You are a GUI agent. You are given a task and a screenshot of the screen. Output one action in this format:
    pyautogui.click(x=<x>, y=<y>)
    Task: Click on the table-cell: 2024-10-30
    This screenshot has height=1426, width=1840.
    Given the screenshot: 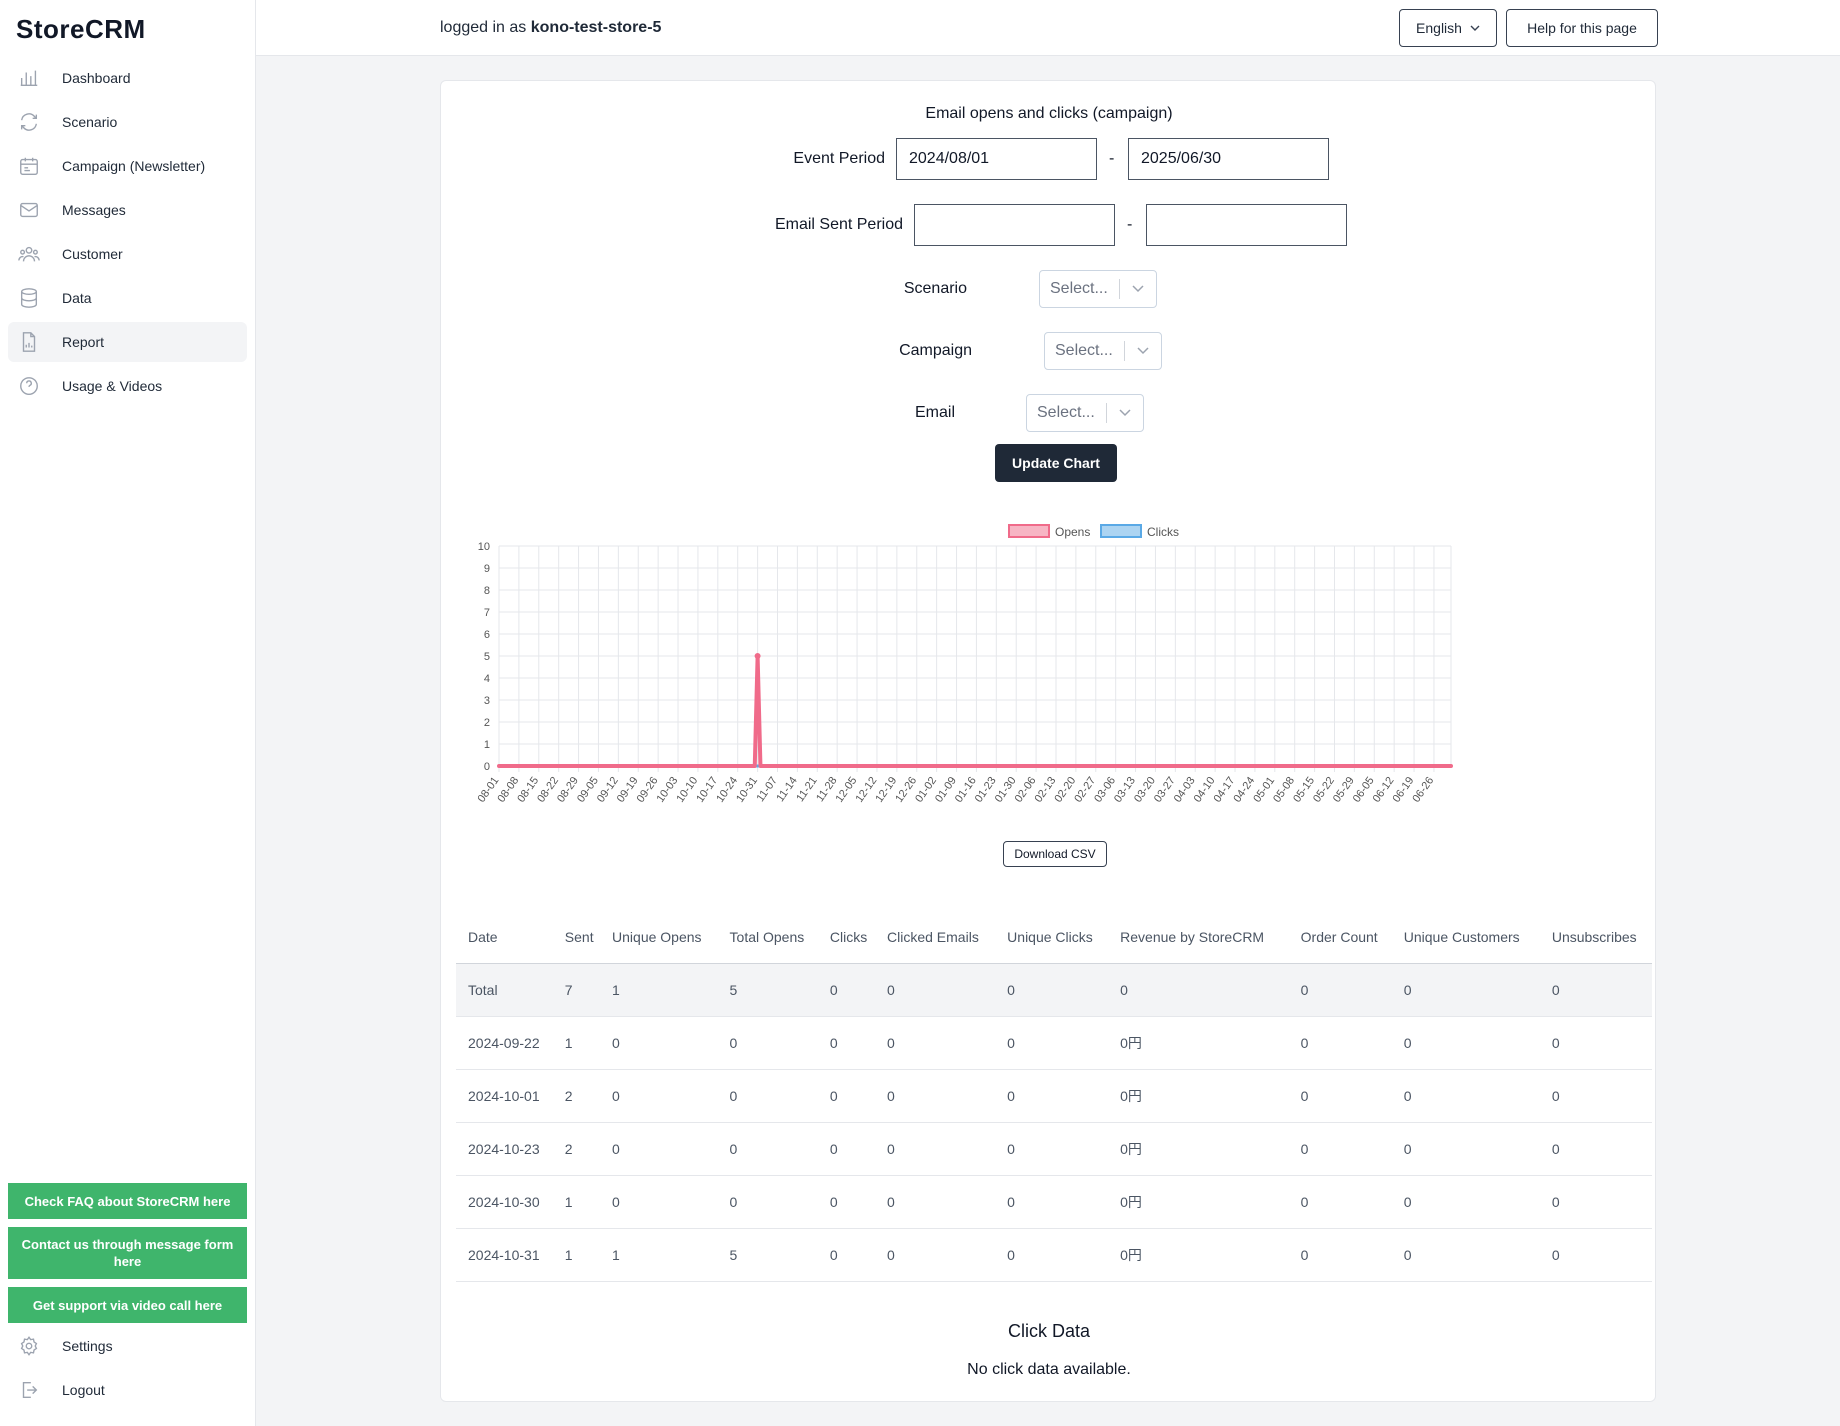 What is the action you would take?
    pyautogui.click(x=504, y=1202)
    